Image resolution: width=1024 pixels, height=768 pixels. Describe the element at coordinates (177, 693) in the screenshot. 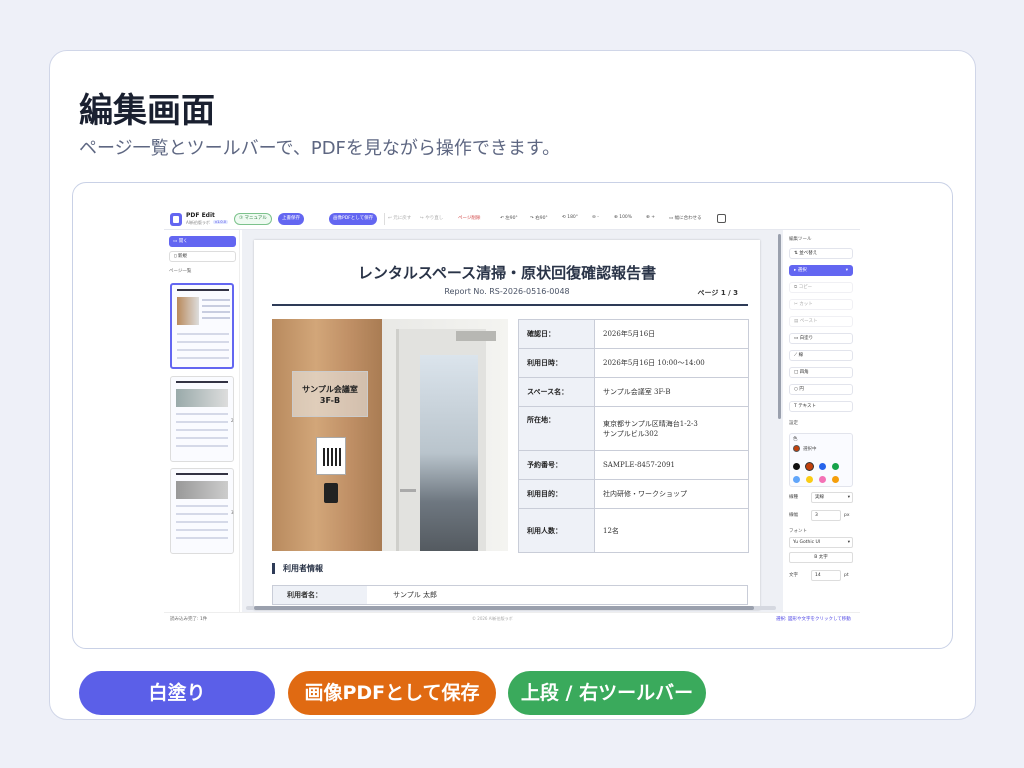

I see `whiteout-tag-button: 白塗り` at that location.